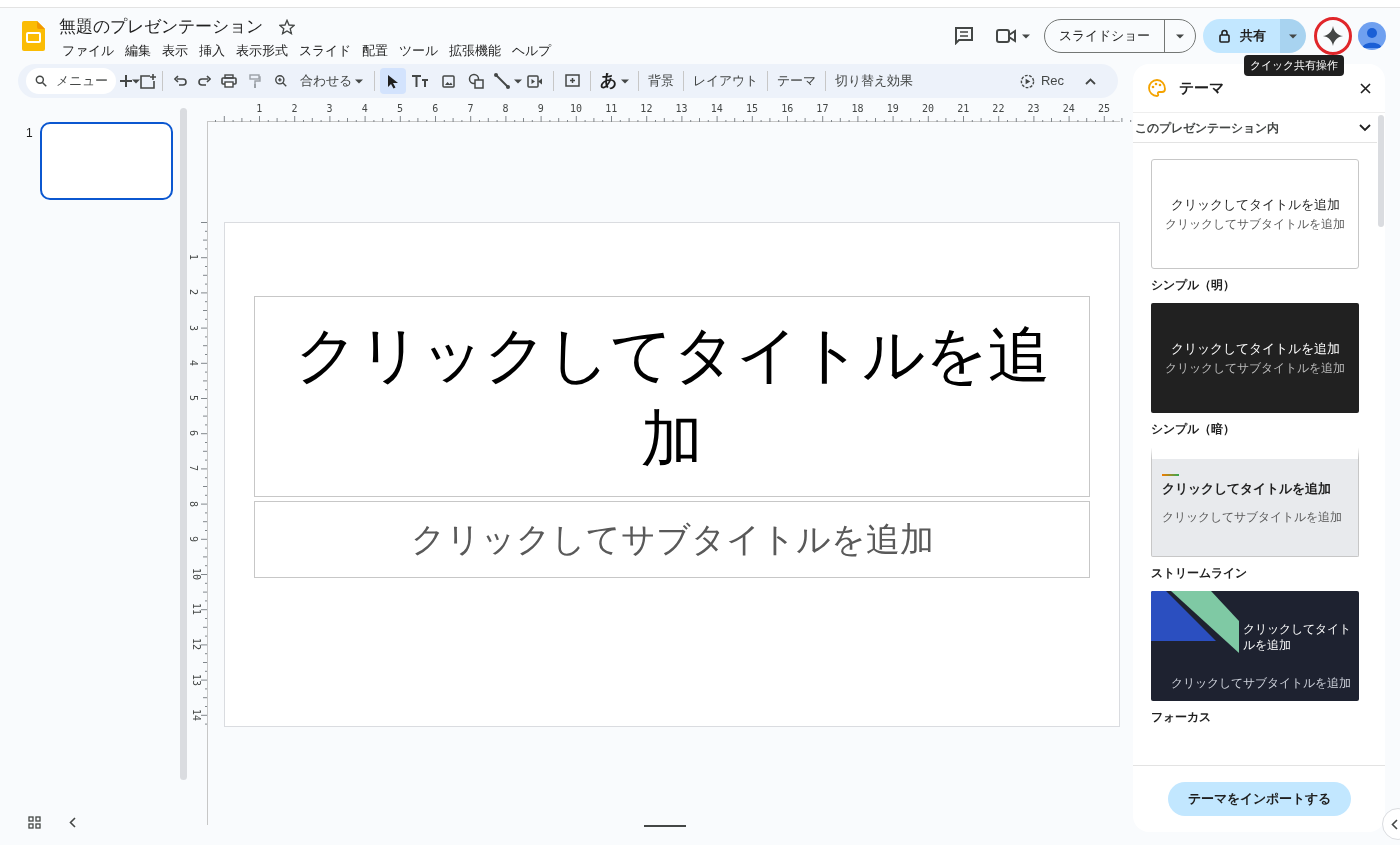 This screenshot has height=845, width=1400. I want to click on menu-item: 挿入, so click(212, 51).